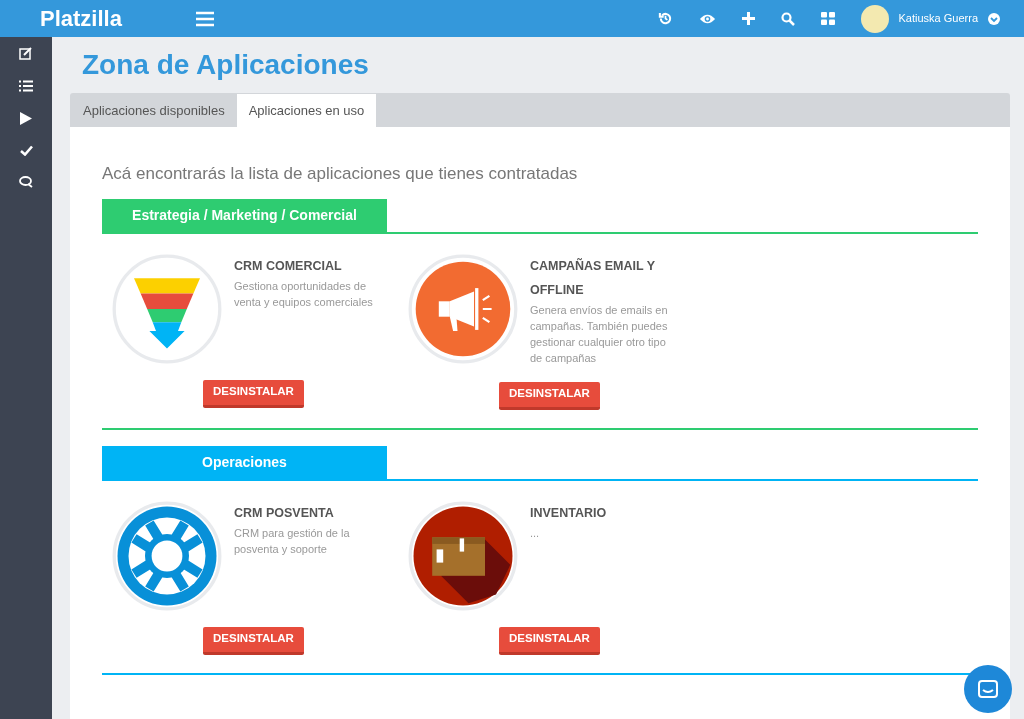  I want to click on app-name: CAMPAÑAS EMAIL Y OFFLINE, so click(593, 278).